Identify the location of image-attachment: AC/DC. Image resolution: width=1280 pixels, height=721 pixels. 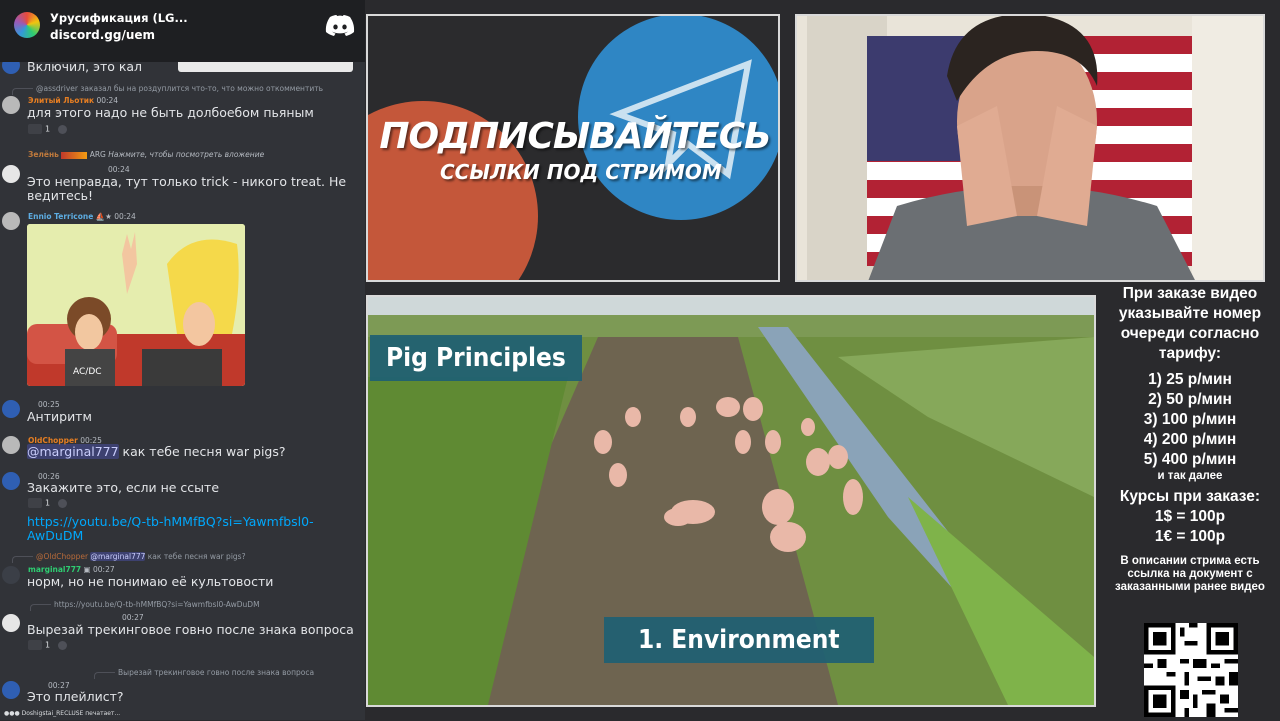
(136, 305).